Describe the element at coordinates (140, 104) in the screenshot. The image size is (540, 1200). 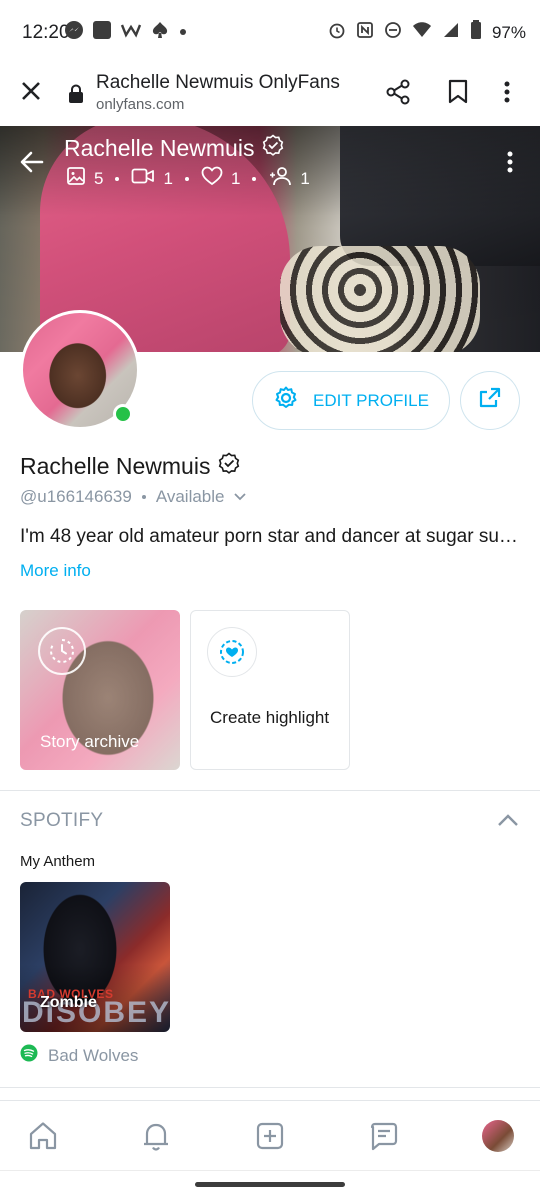
I see `page-url: onlyfans.com` at that location.